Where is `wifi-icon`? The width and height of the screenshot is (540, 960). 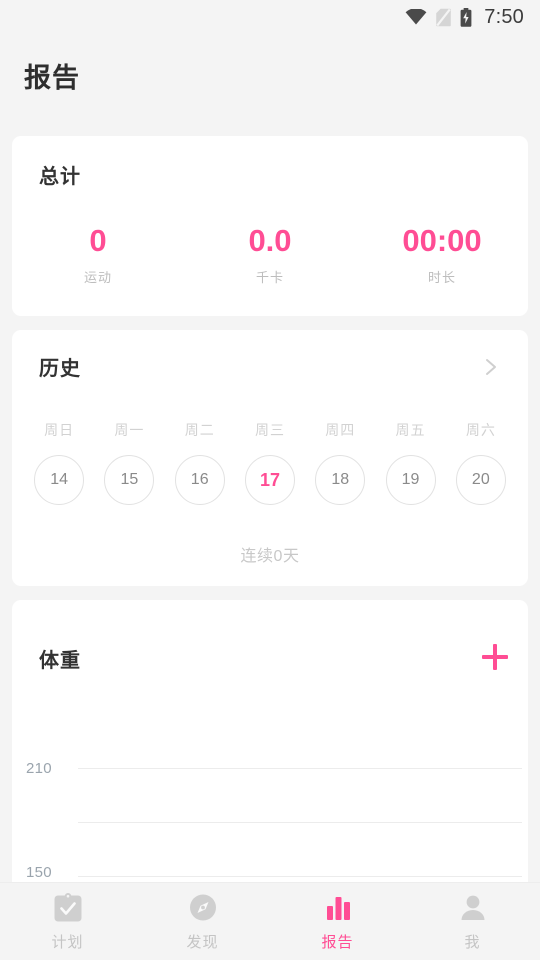
wifi-icon is located at coordinates (416, 17).